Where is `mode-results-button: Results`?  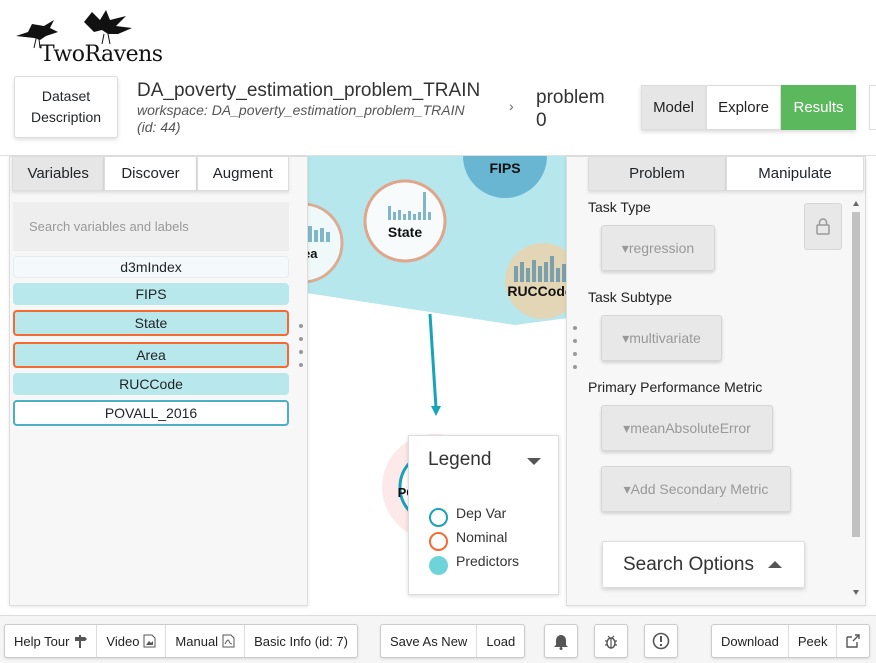
mode-results-button: Results is located at coordinates (818, 107).